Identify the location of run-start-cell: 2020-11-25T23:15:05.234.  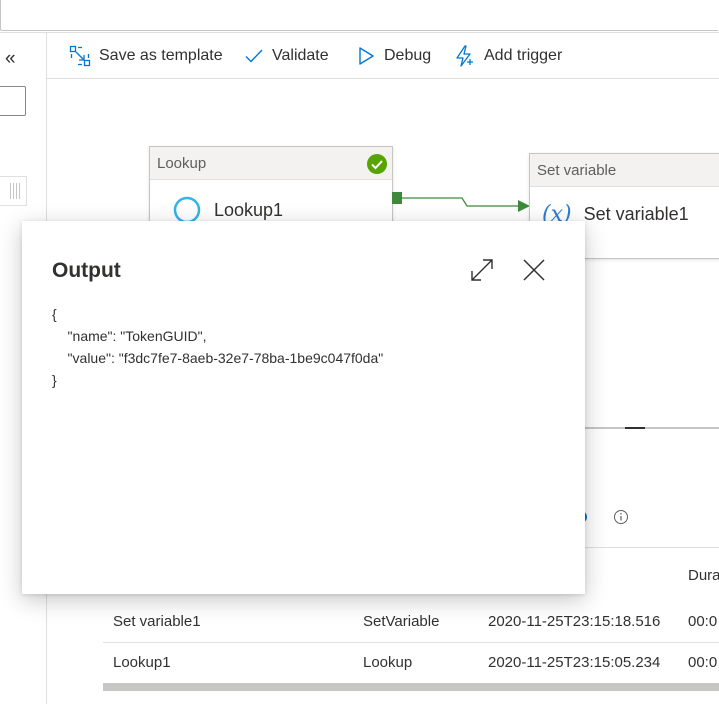
(574, 662).